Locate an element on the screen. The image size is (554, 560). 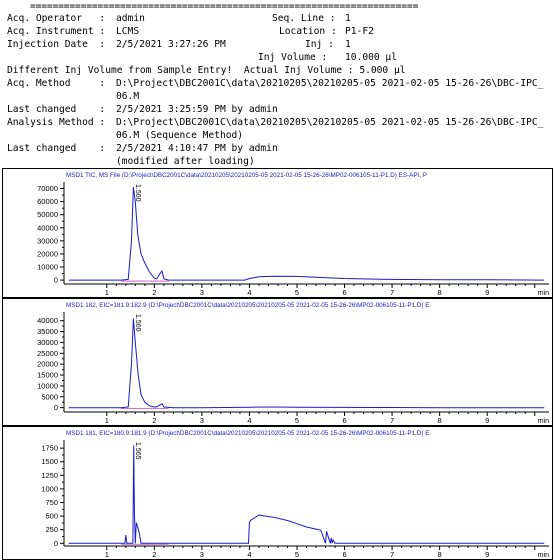
last-changed-note: (modified after loading) is located at coordinates (185, 161).